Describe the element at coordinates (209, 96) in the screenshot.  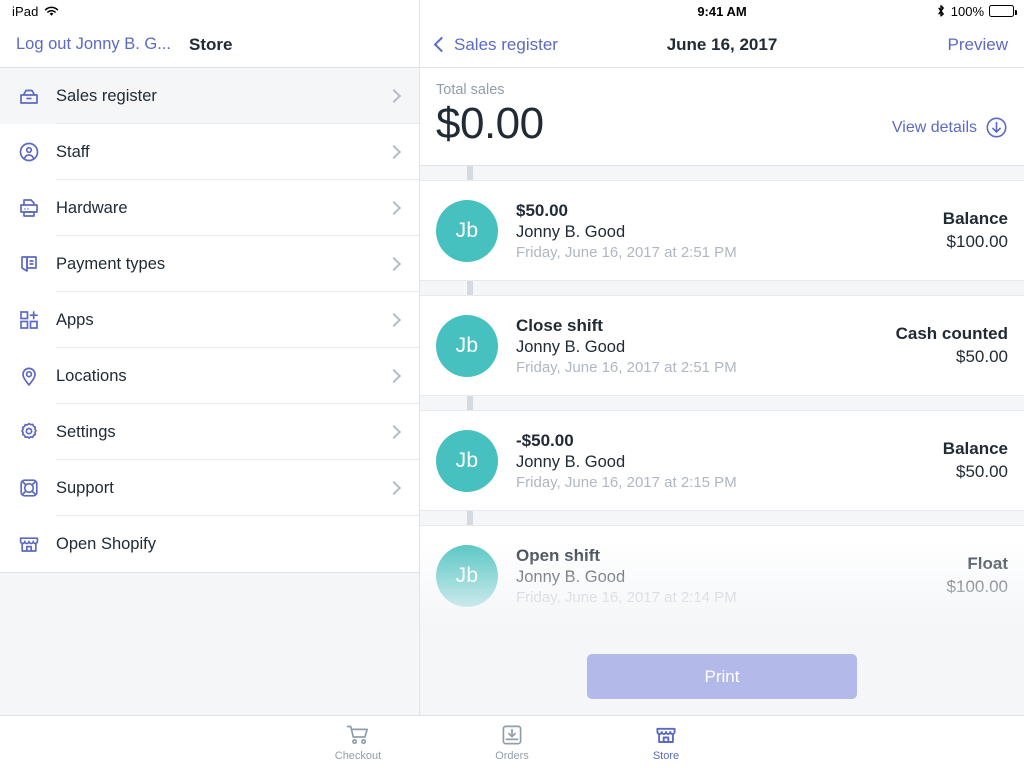
I see `sidebar-item-sales-register: Sales register` at that location.